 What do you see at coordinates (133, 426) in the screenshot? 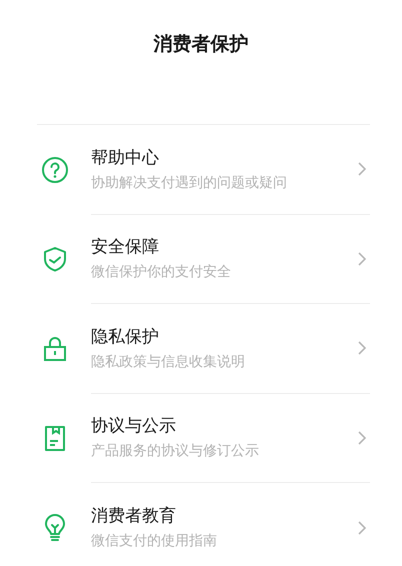
I see `item-title: 协议与公示` at bounding box center [133, 426].